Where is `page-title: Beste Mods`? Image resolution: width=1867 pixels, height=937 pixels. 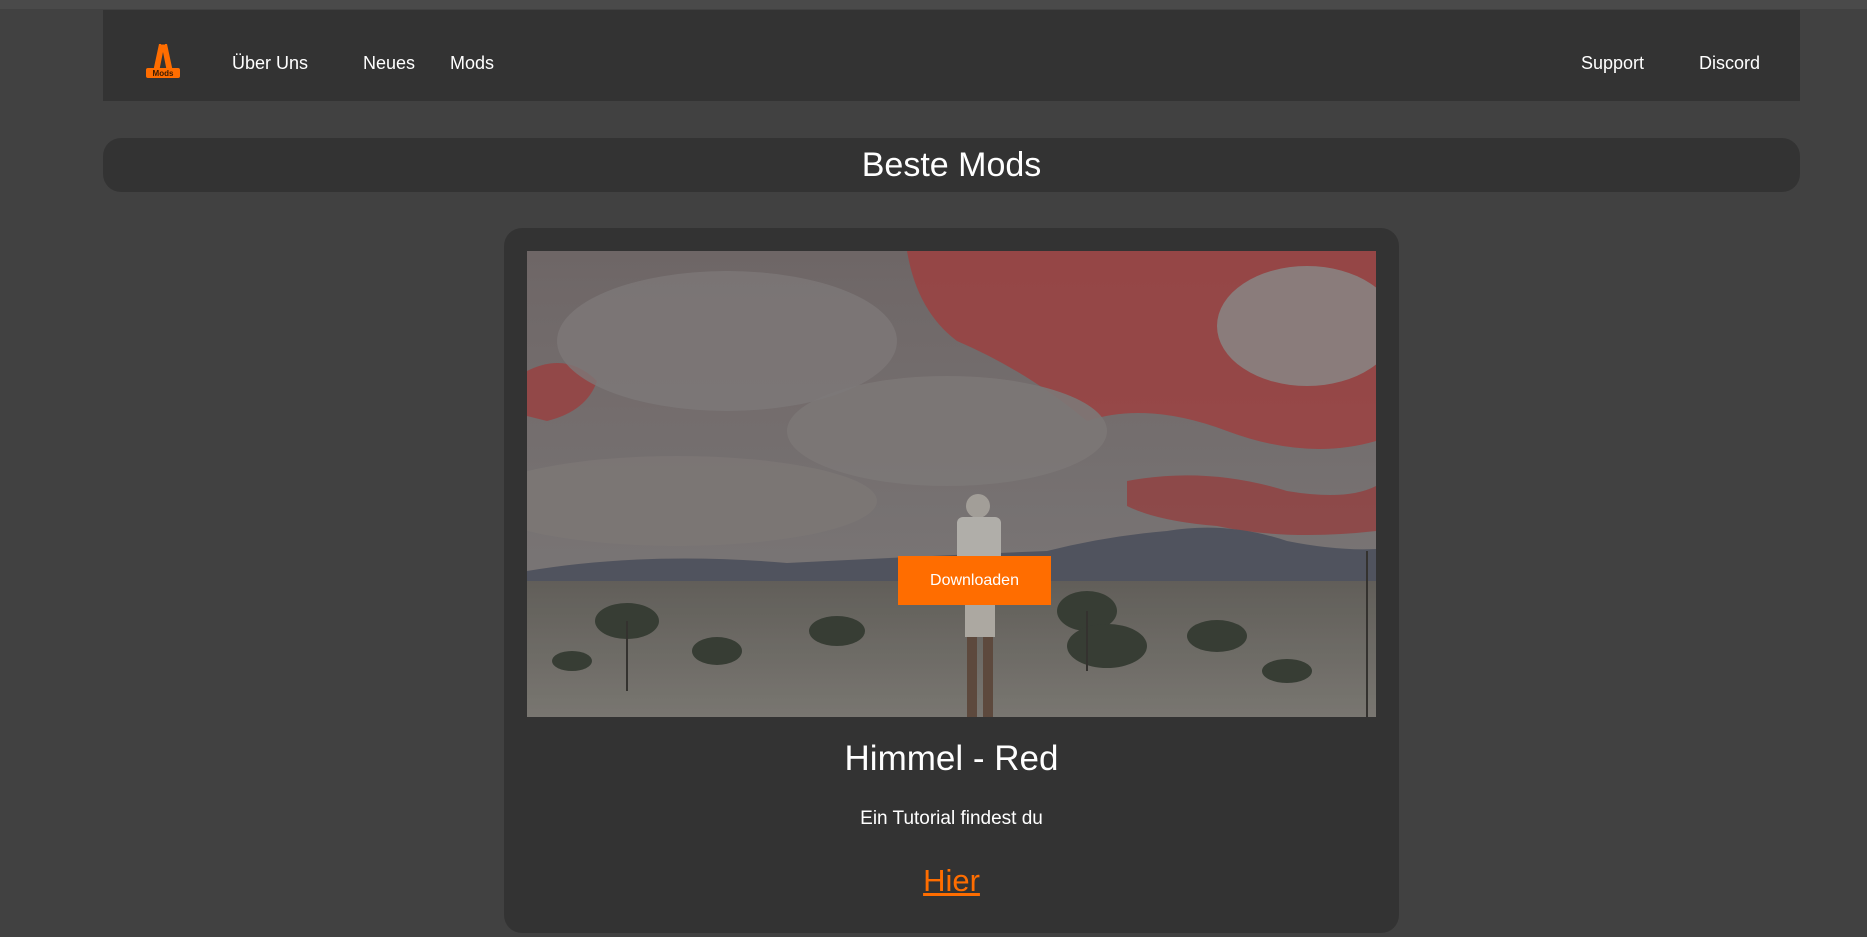
page-title: Beste Mods is located at coordinates (951, 165).